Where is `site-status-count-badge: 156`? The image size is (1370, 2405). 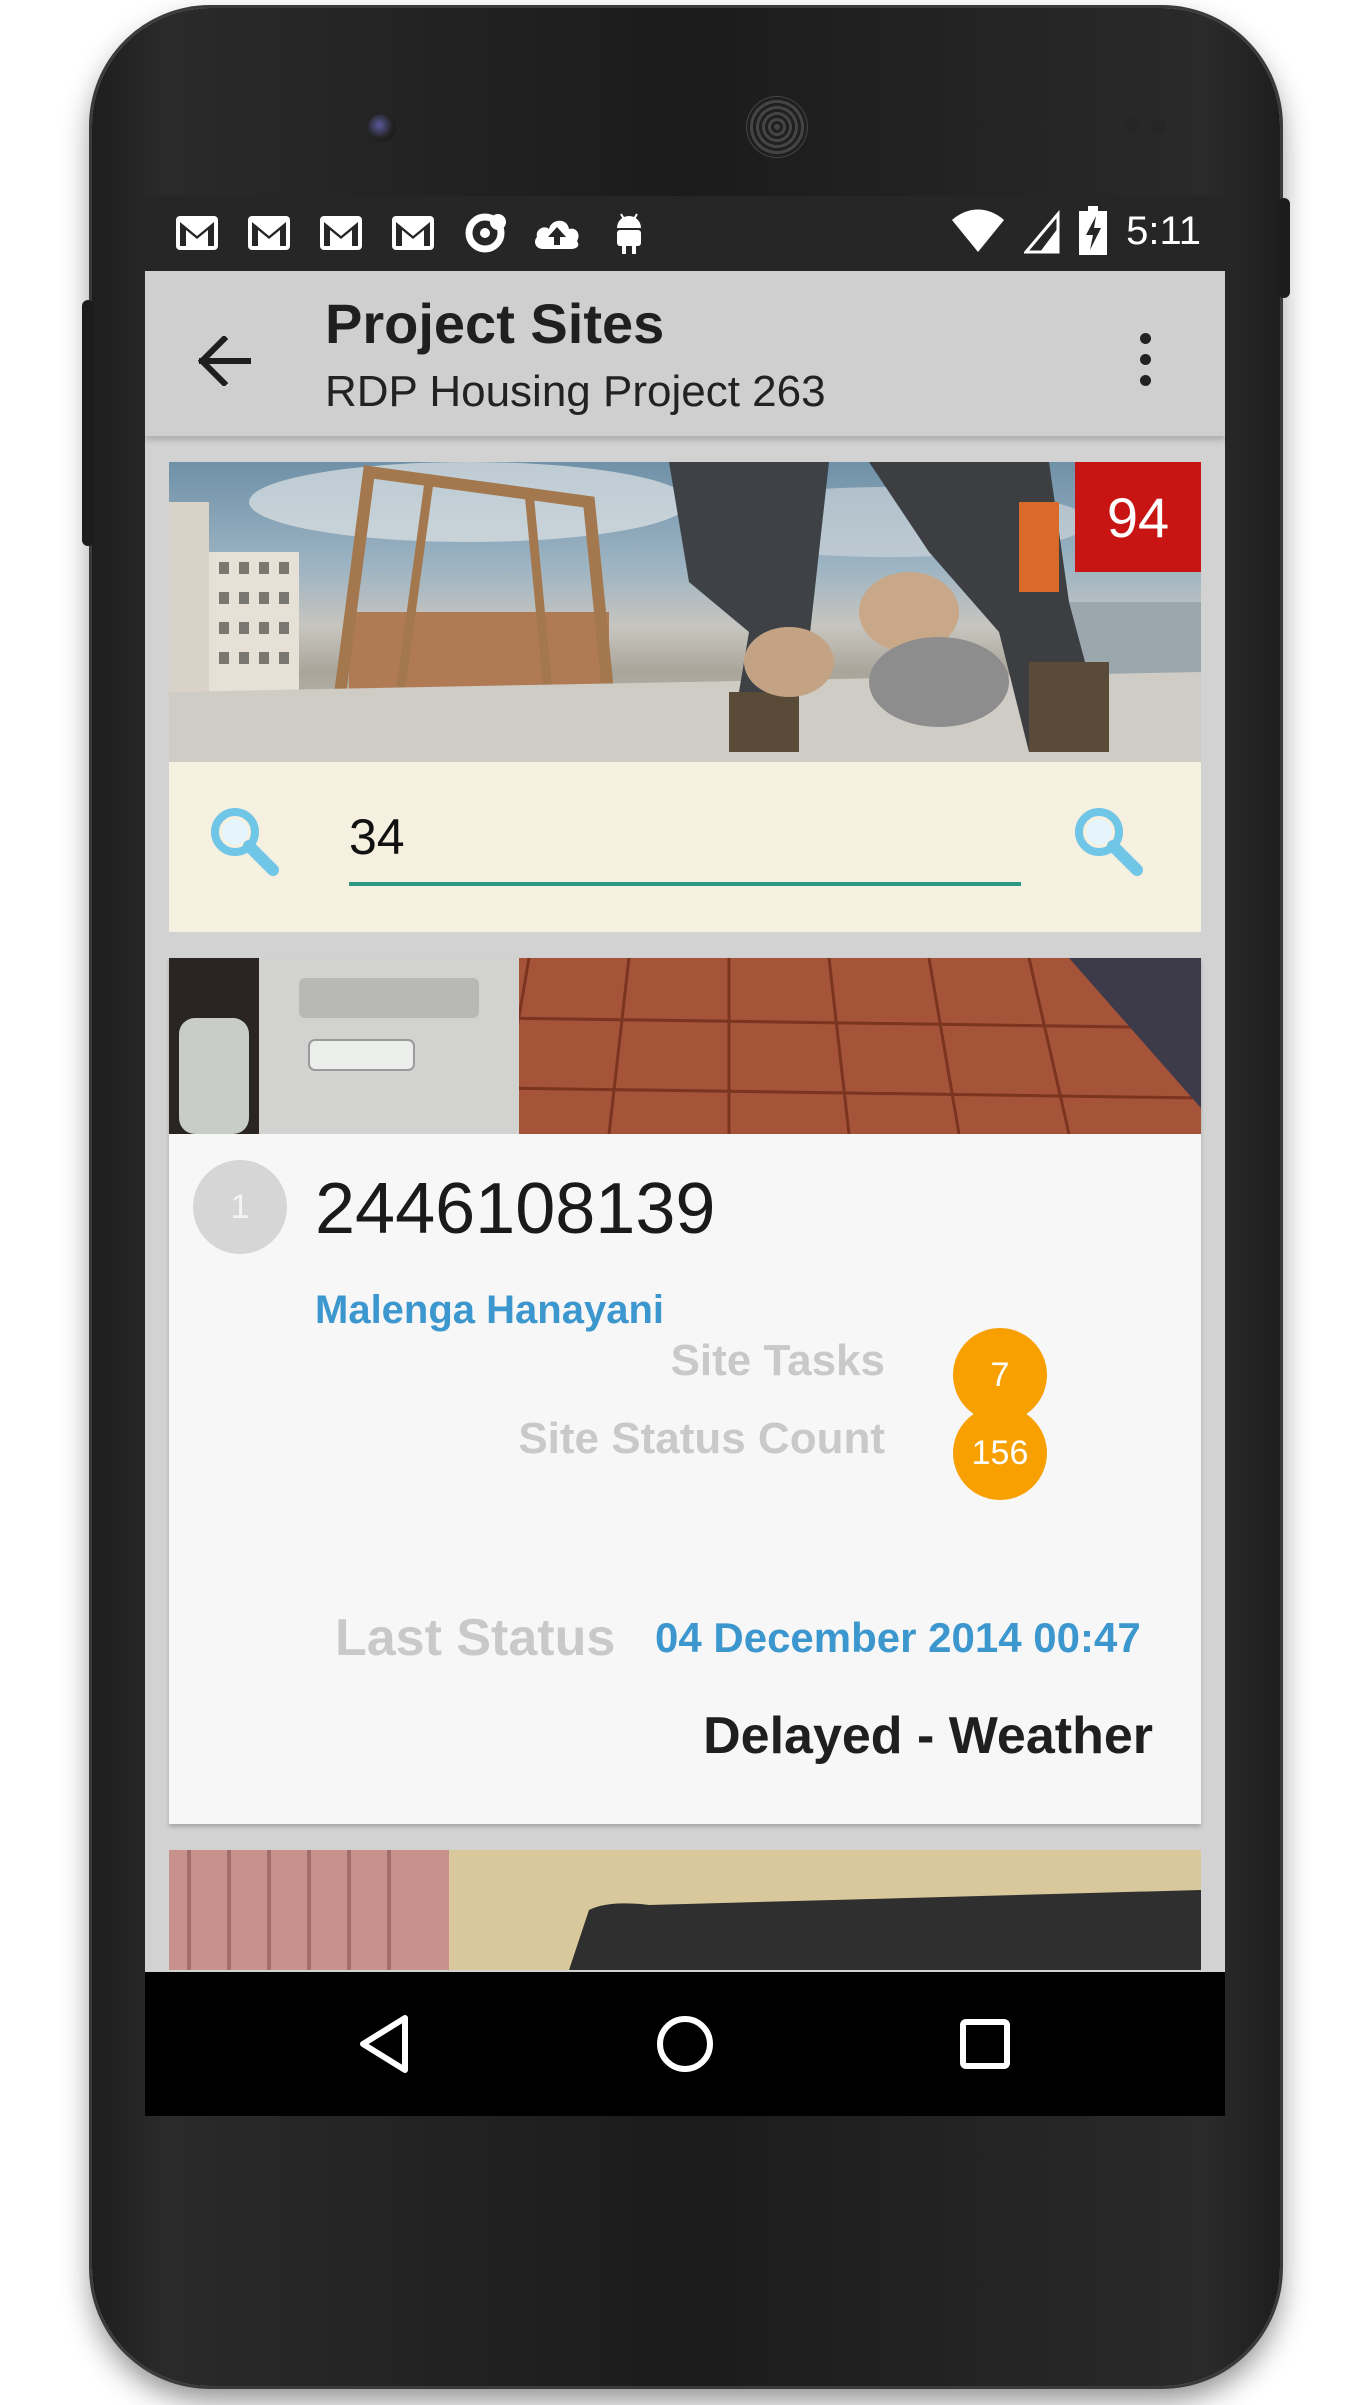
site-status-count-badge: 156 is located at coordinates (1000, 1453).